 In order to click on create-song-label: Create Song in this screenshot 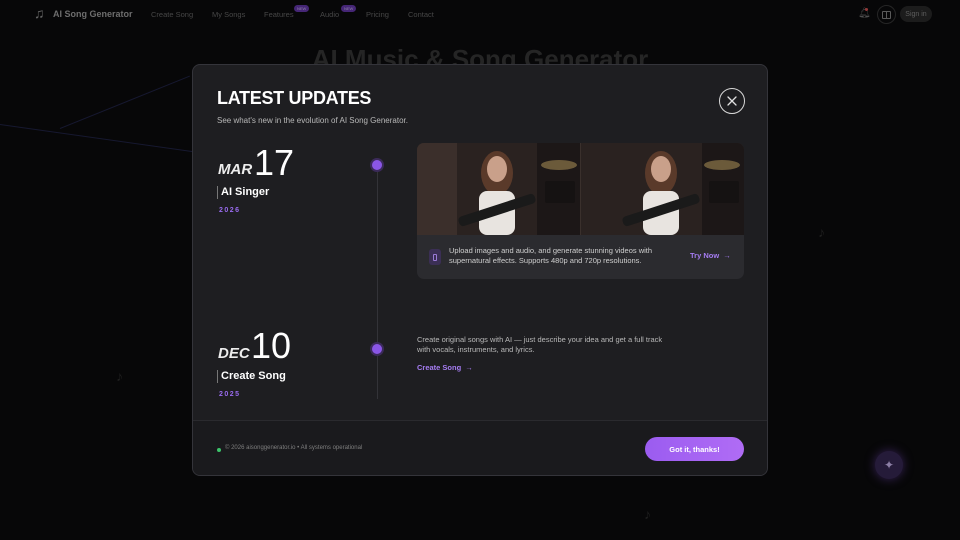, I will do `click(439, 367)`.